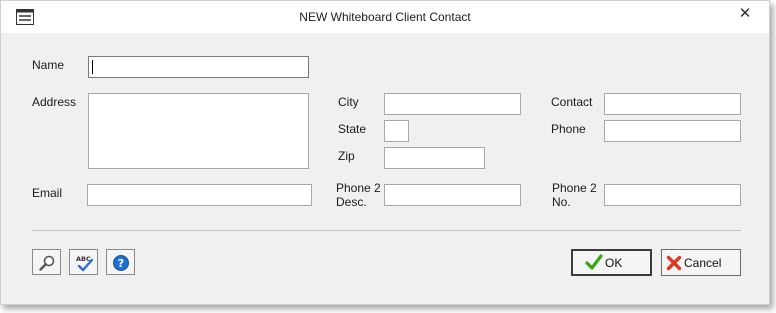  I want to click on window-title: NEW Whiteboard Client Contact, so click(385, 17).